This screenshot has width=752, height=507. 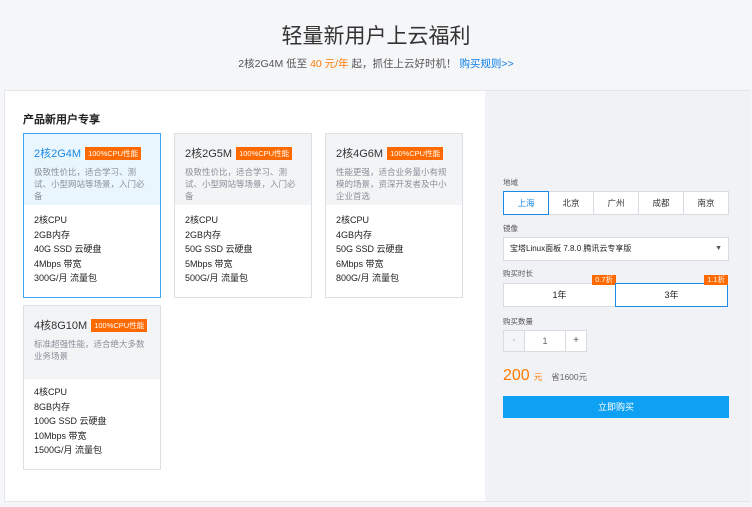 What do you see at coordinates (360, 263) in the screenshot?
I see `spec-bandwidth: 6Mbps 带宽` at bounding box center [360, 263].